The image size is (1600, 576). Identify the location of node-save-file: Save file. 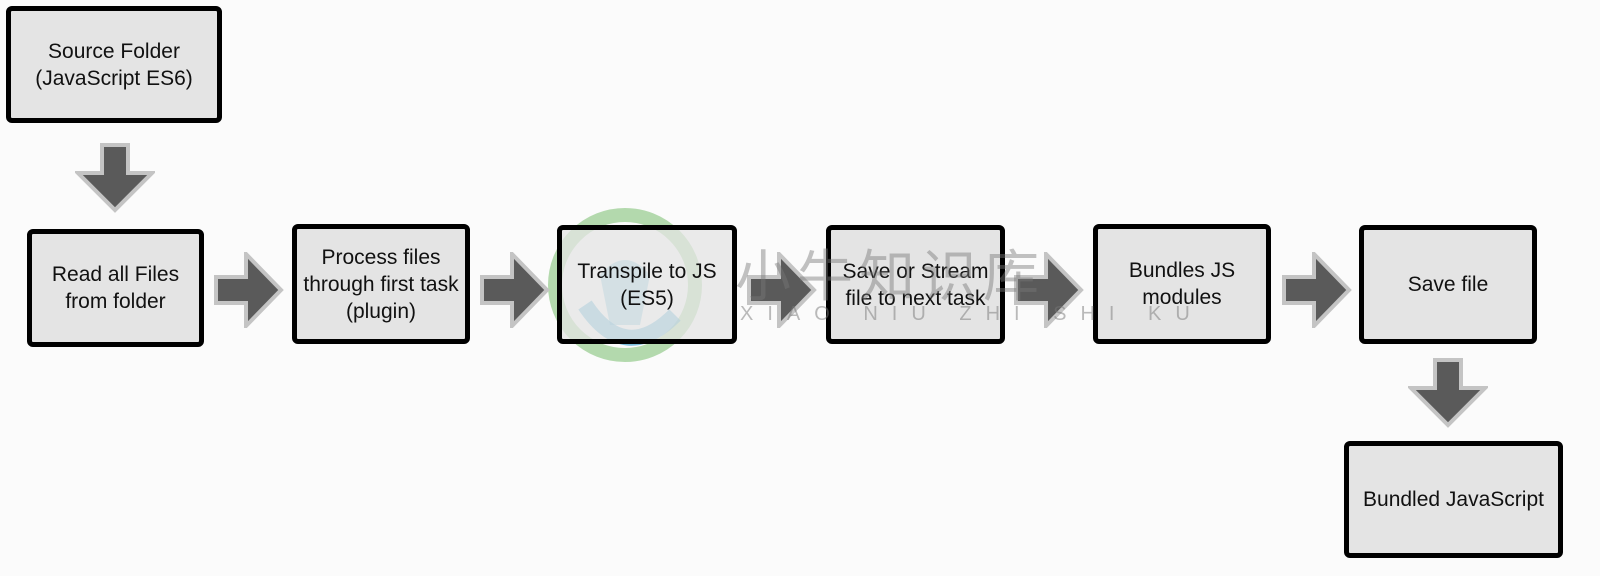
(1448, 284).